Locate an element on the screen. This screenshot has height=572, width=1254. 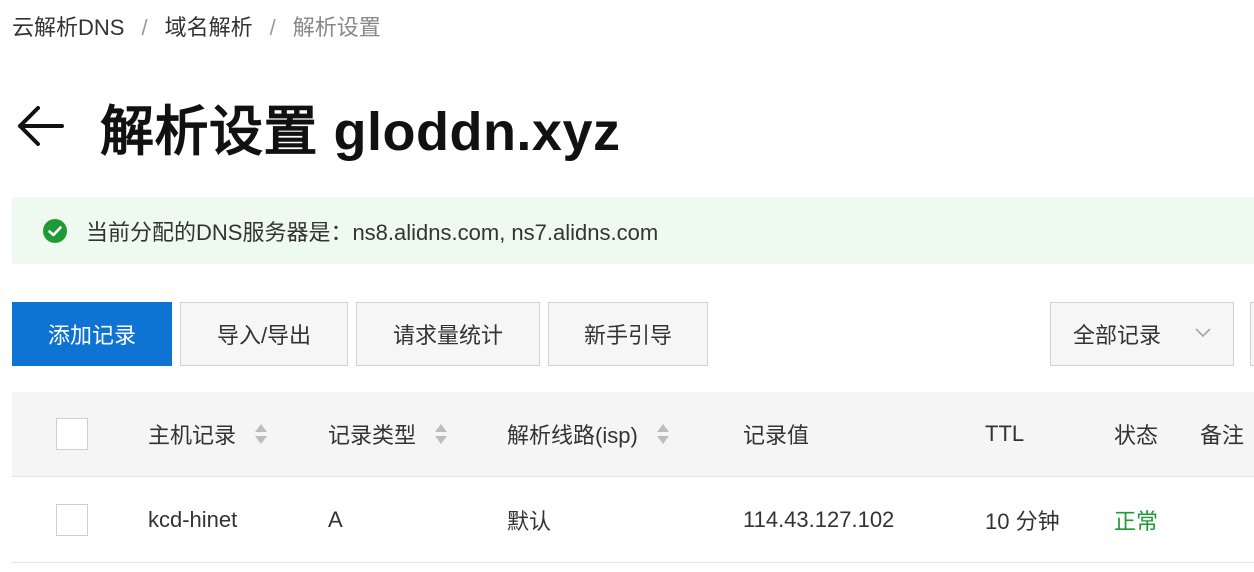
title-row: 解析设置 gloddn.xyz is located at coordinates (317, 127).